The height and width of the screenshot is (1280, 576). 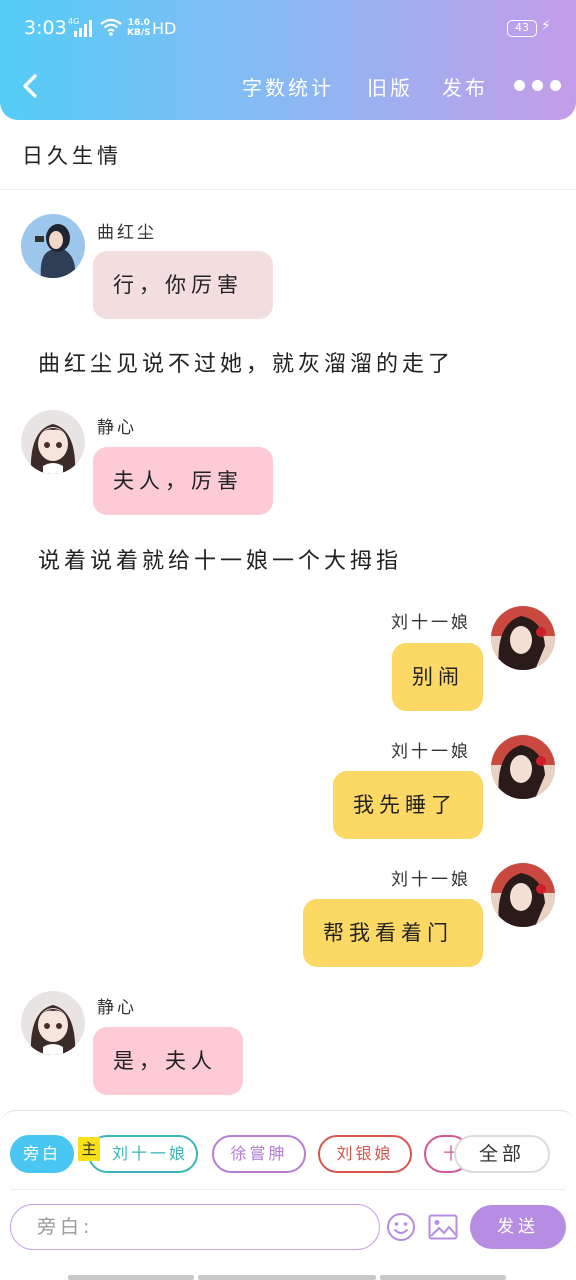 What do you see at coordinates (183, 481) in the screenshot?
I see `chat-bubble: 夫人，厉害` at bounding box center [183, 481].